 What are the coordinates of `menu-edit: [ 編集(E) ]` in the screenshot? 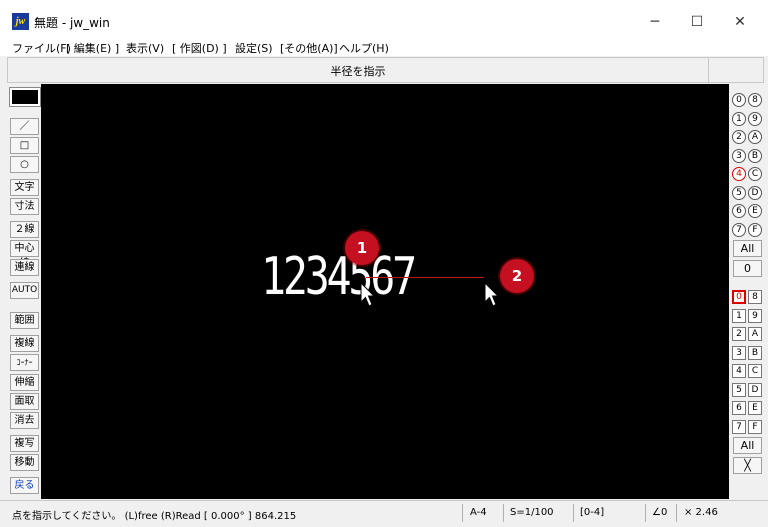 It's located at (92, 48).